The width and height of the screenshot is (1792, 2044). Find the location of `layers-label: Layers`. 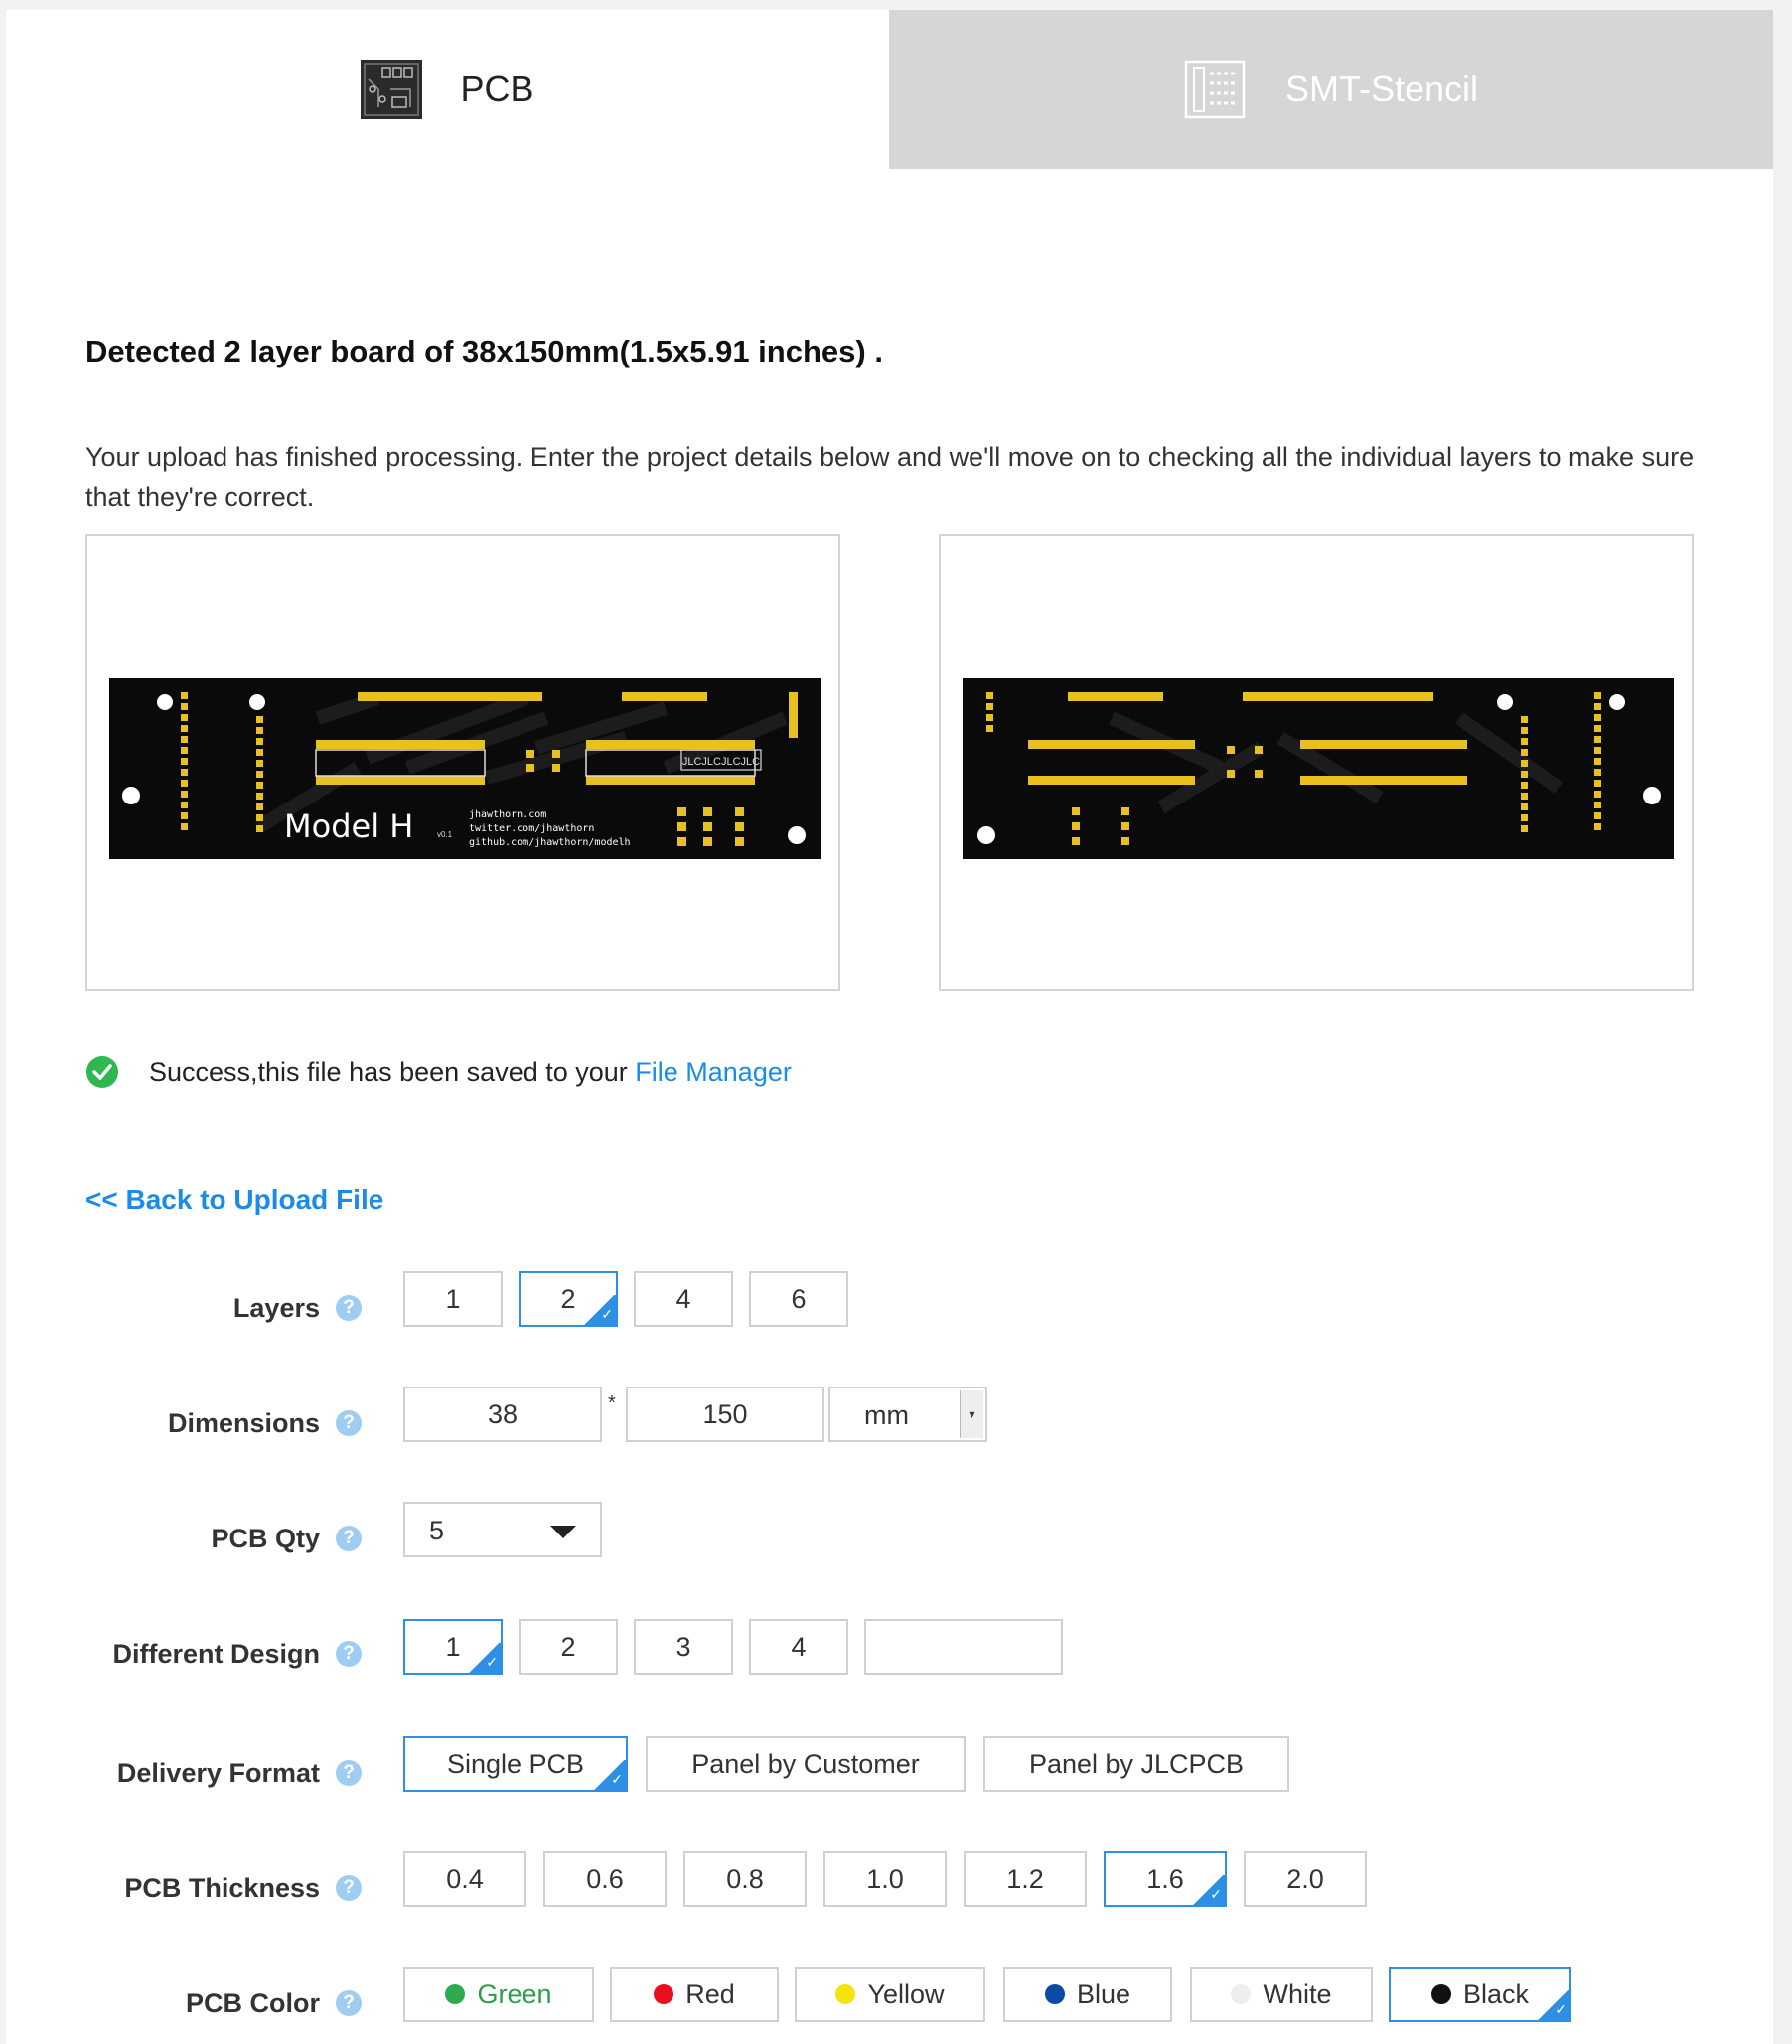

layers-label: Layers is located at coordinates (276, 1308).